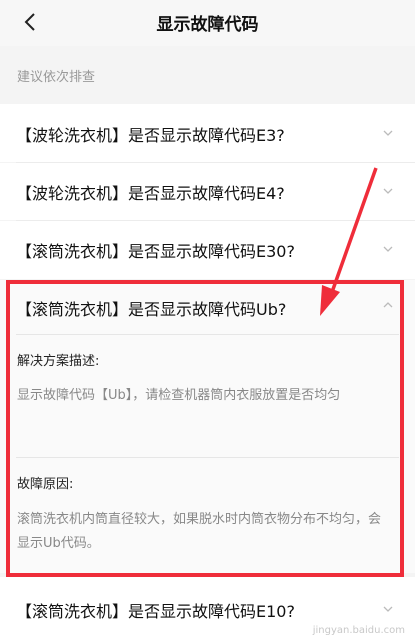 The height and width of the screenshot is (642, 415). I want to click on watermark: jingyan.baidu.com, so click(358, 630).